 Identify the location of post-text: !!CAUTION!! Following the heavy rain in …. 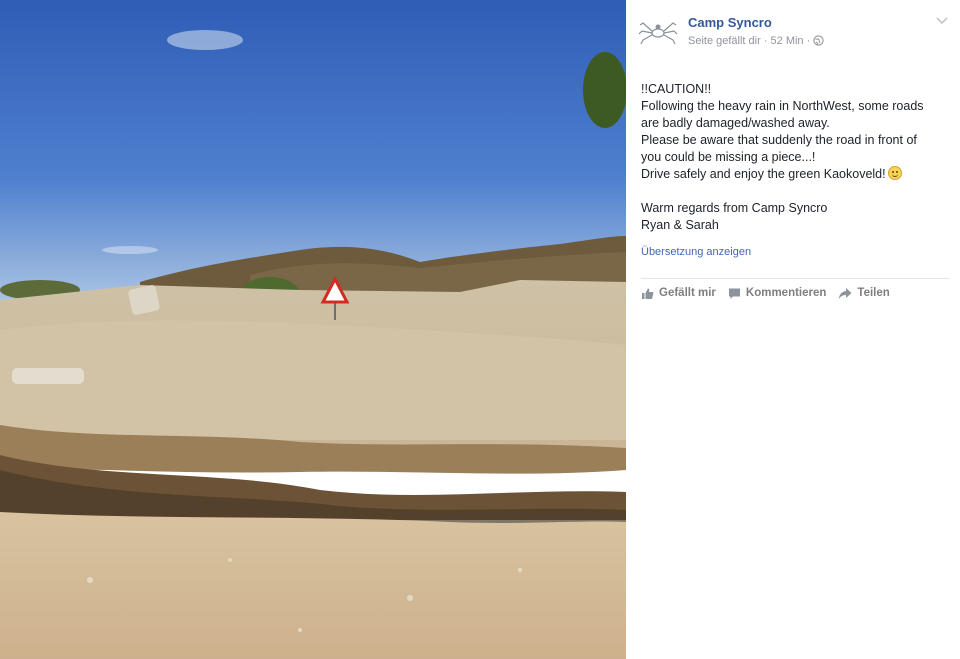
(796, 157).